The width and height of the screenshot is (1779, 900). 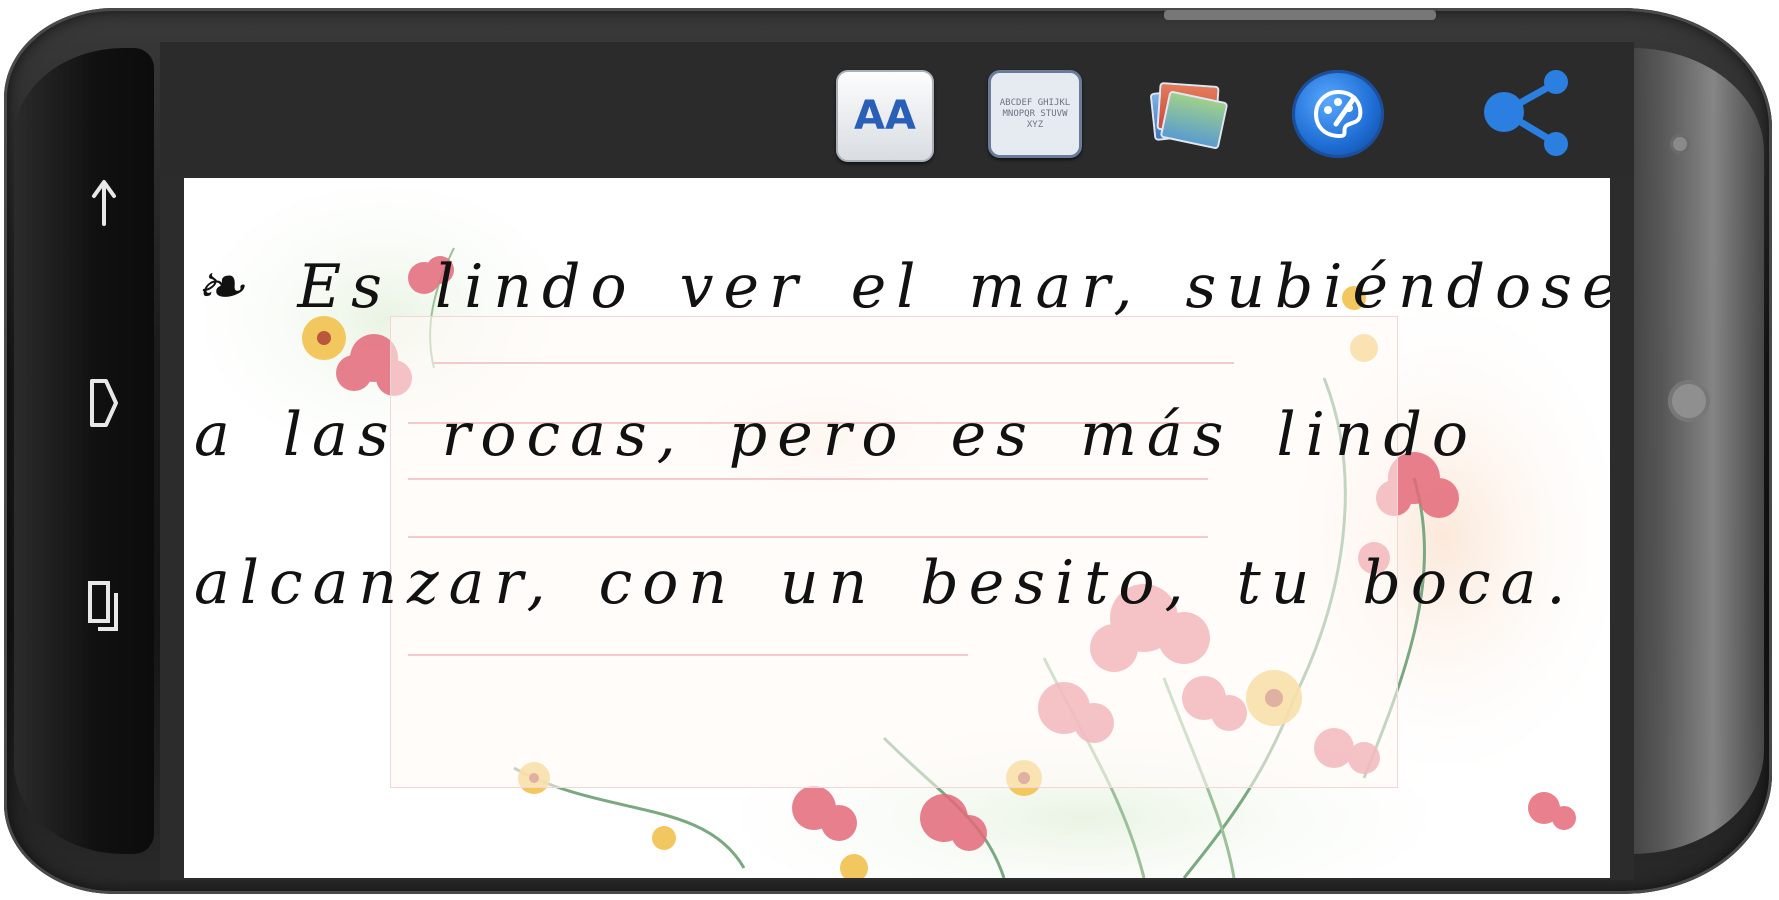 I want to click on home-icon, so click(x=104, y=403).